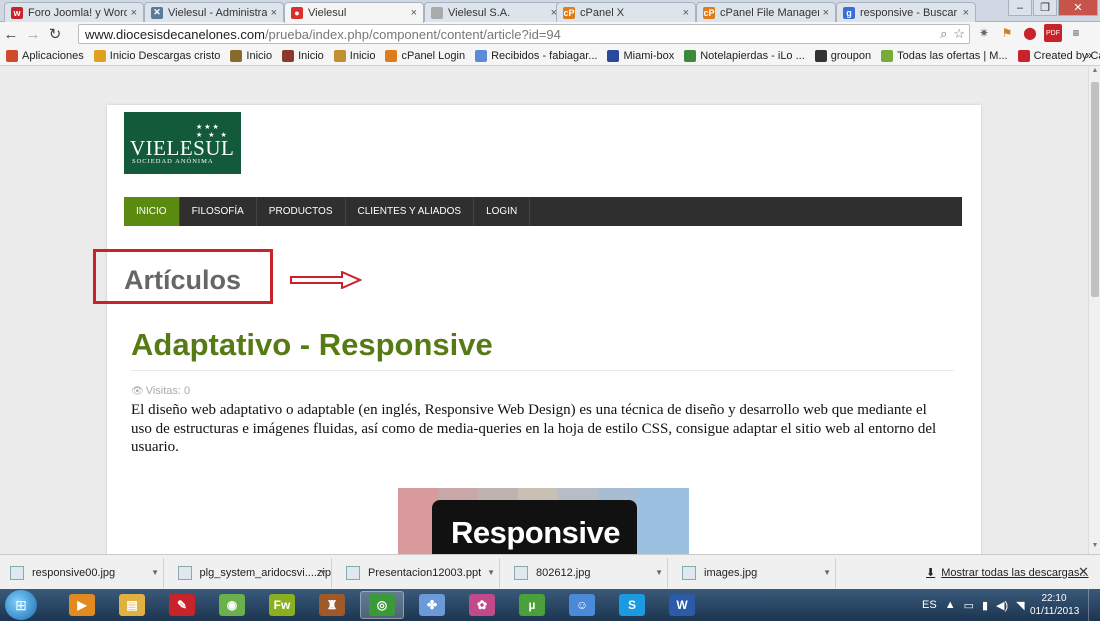 The height and width of the screenshot is (621, 1100). What do you see at coordinates (950, 605) in the screenshot?
I see `tray-expand-icon: ▲` at bounding box center [950, 605].